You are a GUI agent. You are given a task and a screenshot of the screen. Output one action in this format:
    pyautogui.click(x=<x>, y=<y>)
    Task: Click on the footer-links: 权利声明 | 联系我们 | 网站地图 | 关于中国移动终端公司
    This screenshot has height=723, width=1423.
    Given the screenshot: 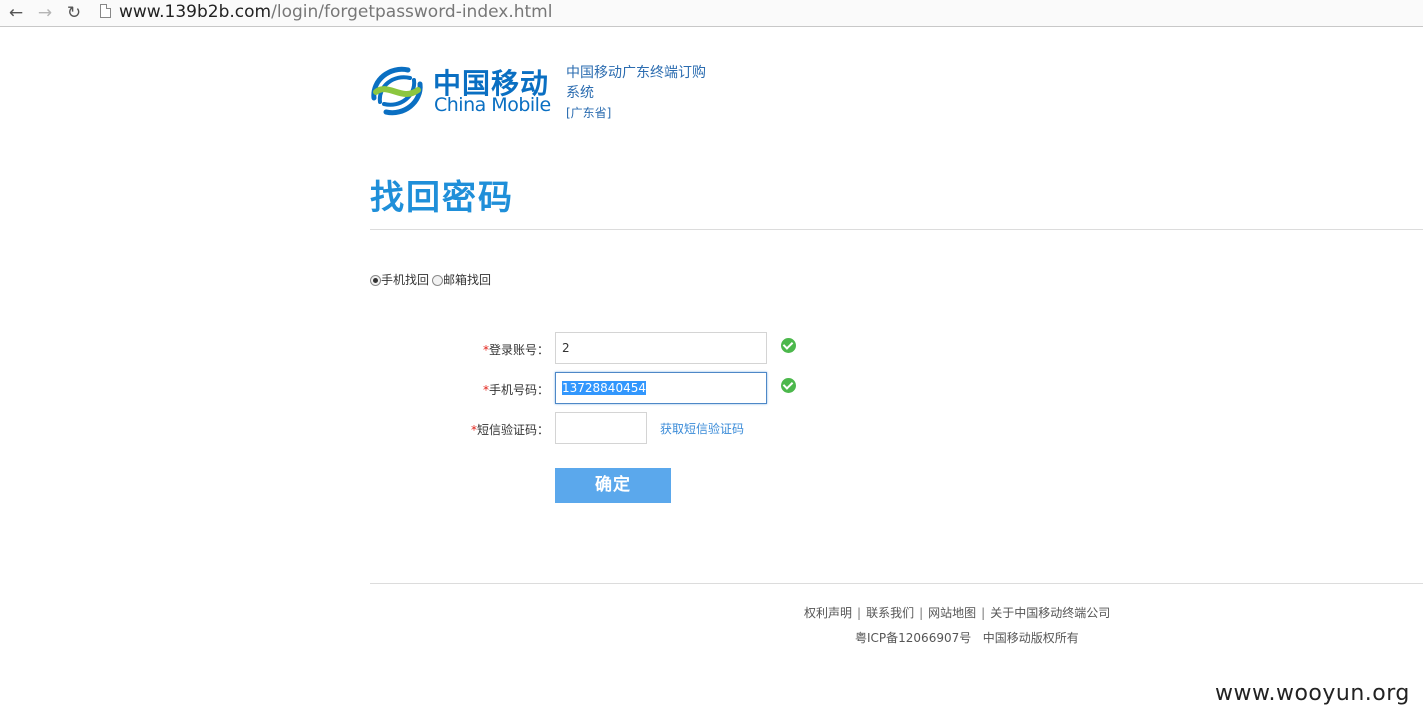 What is the action you would take?
    pyautogui.click(x=957, y=612)
    